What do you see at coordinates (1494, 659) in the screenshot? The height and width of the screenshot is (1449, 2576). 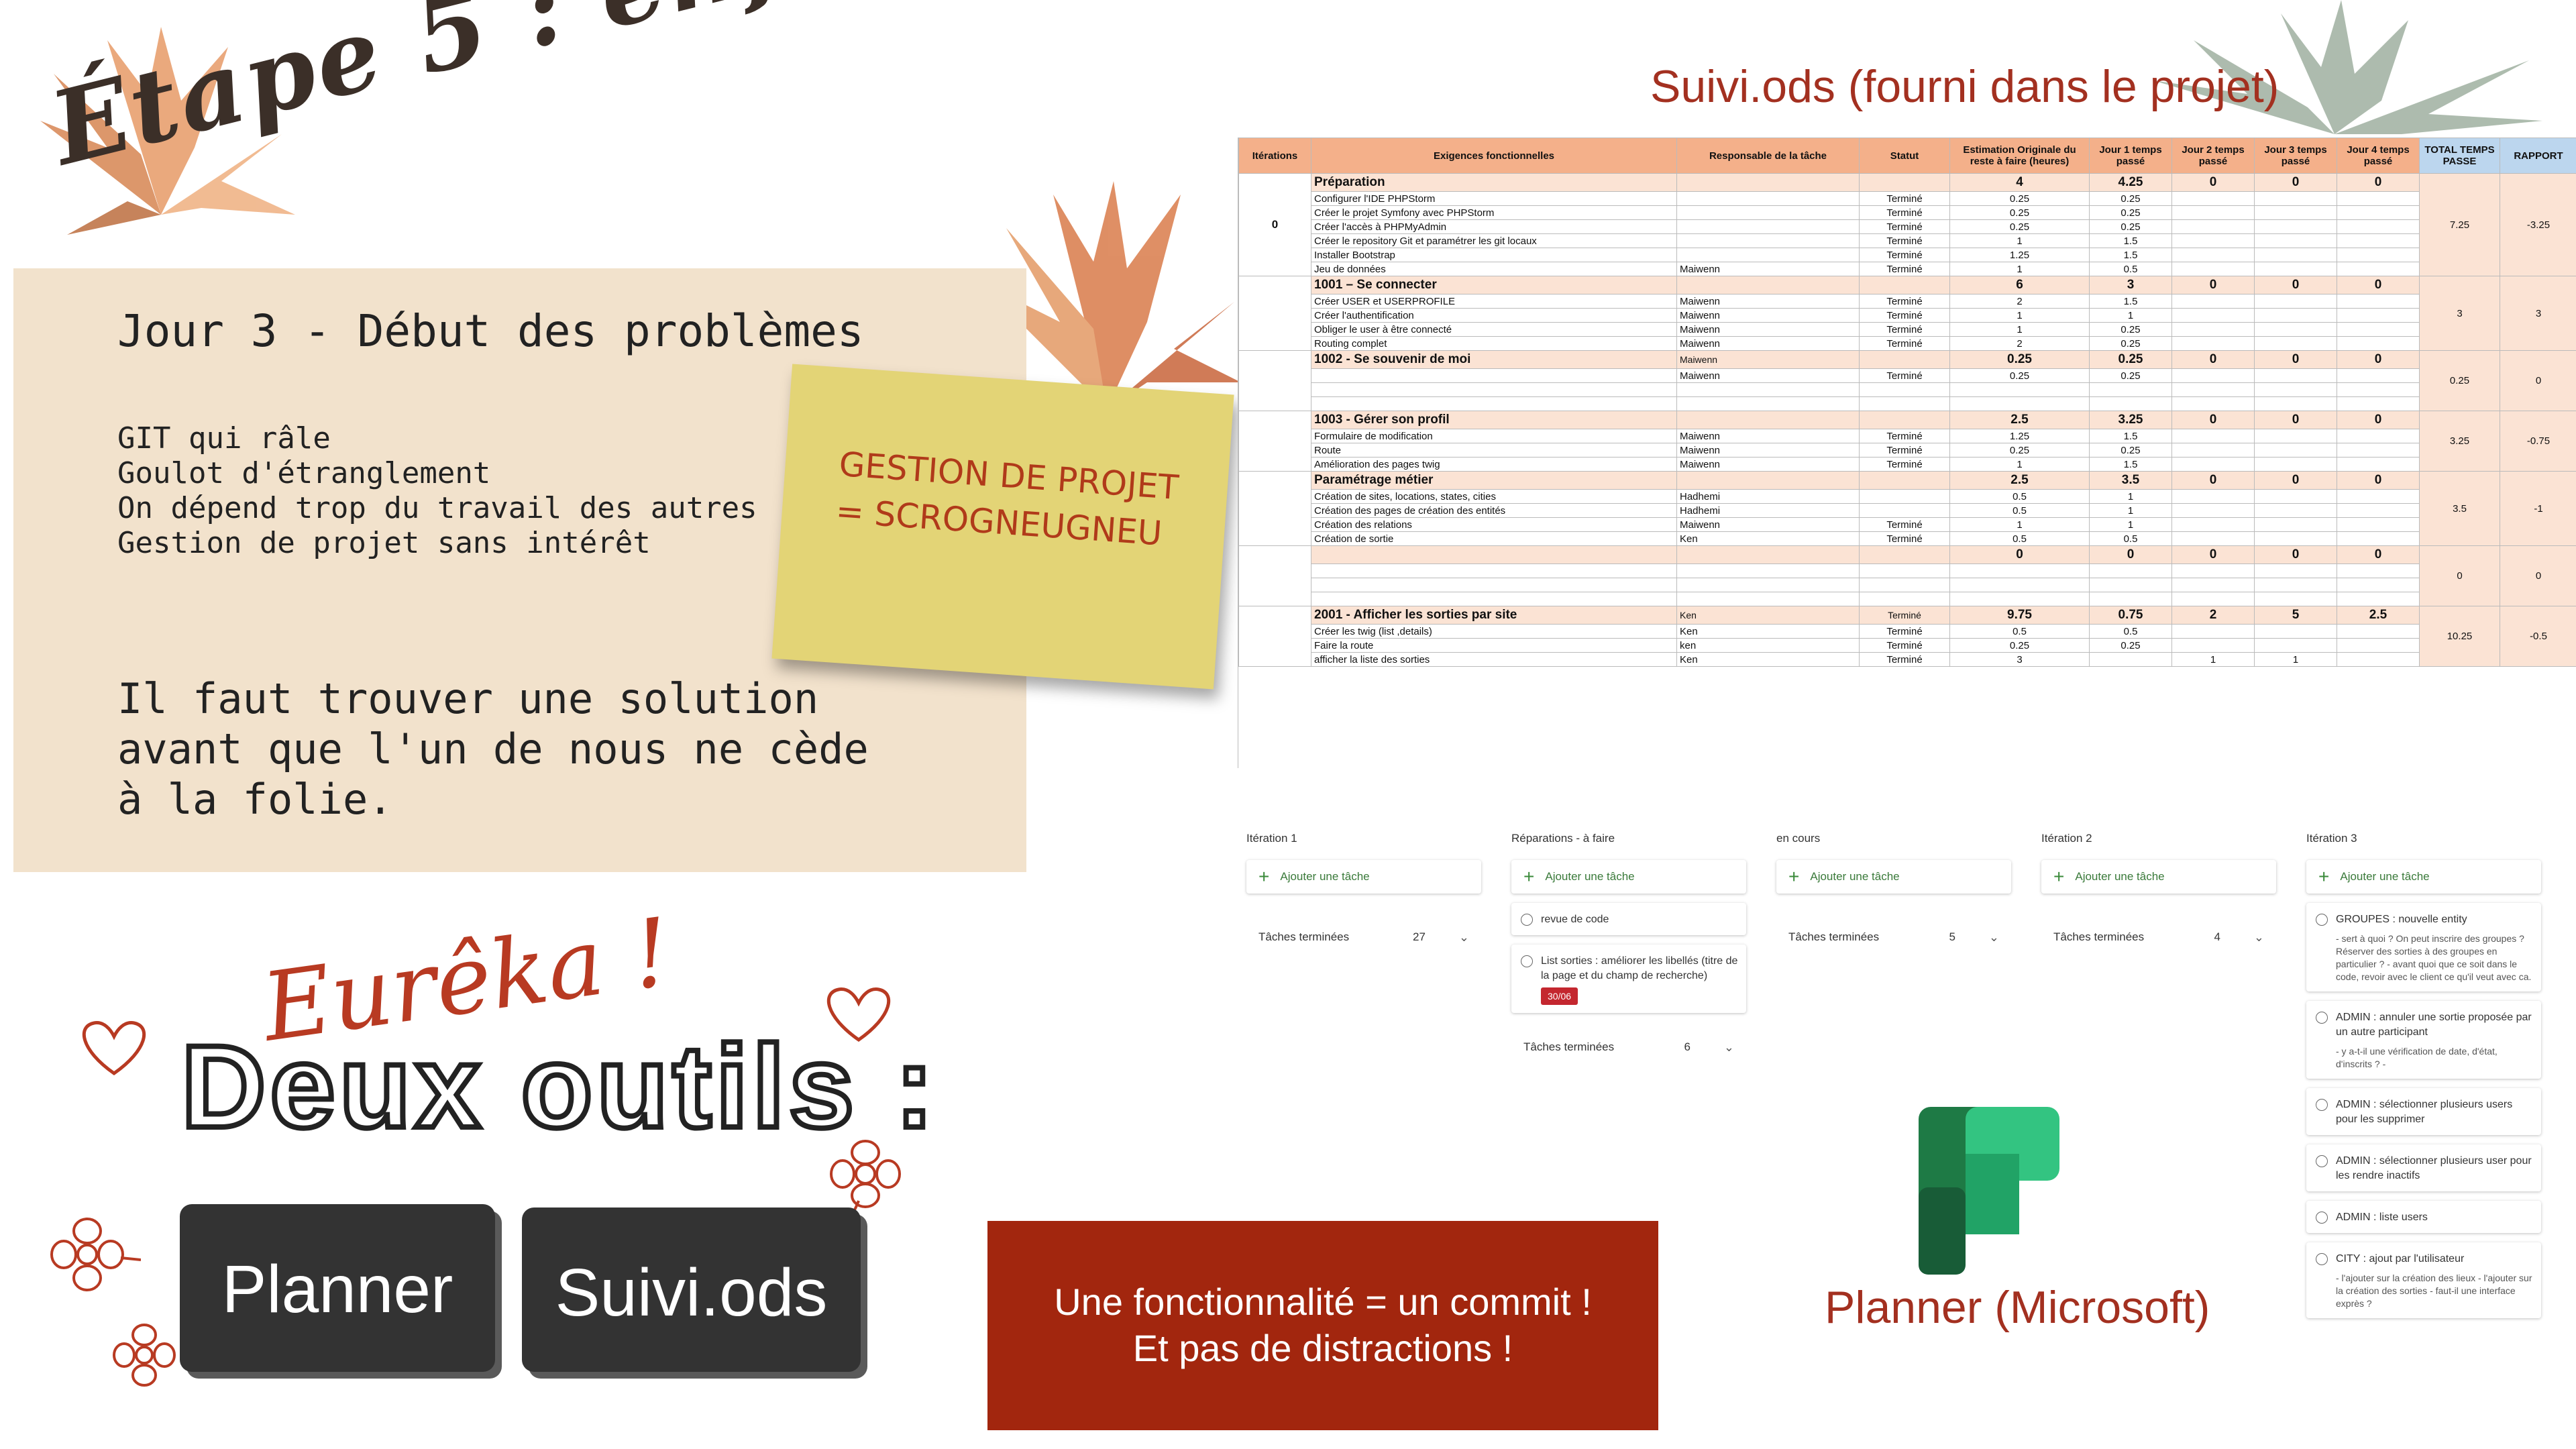 I see `cell: afficher la liste des sorties` at bounding box center [1494, 659].